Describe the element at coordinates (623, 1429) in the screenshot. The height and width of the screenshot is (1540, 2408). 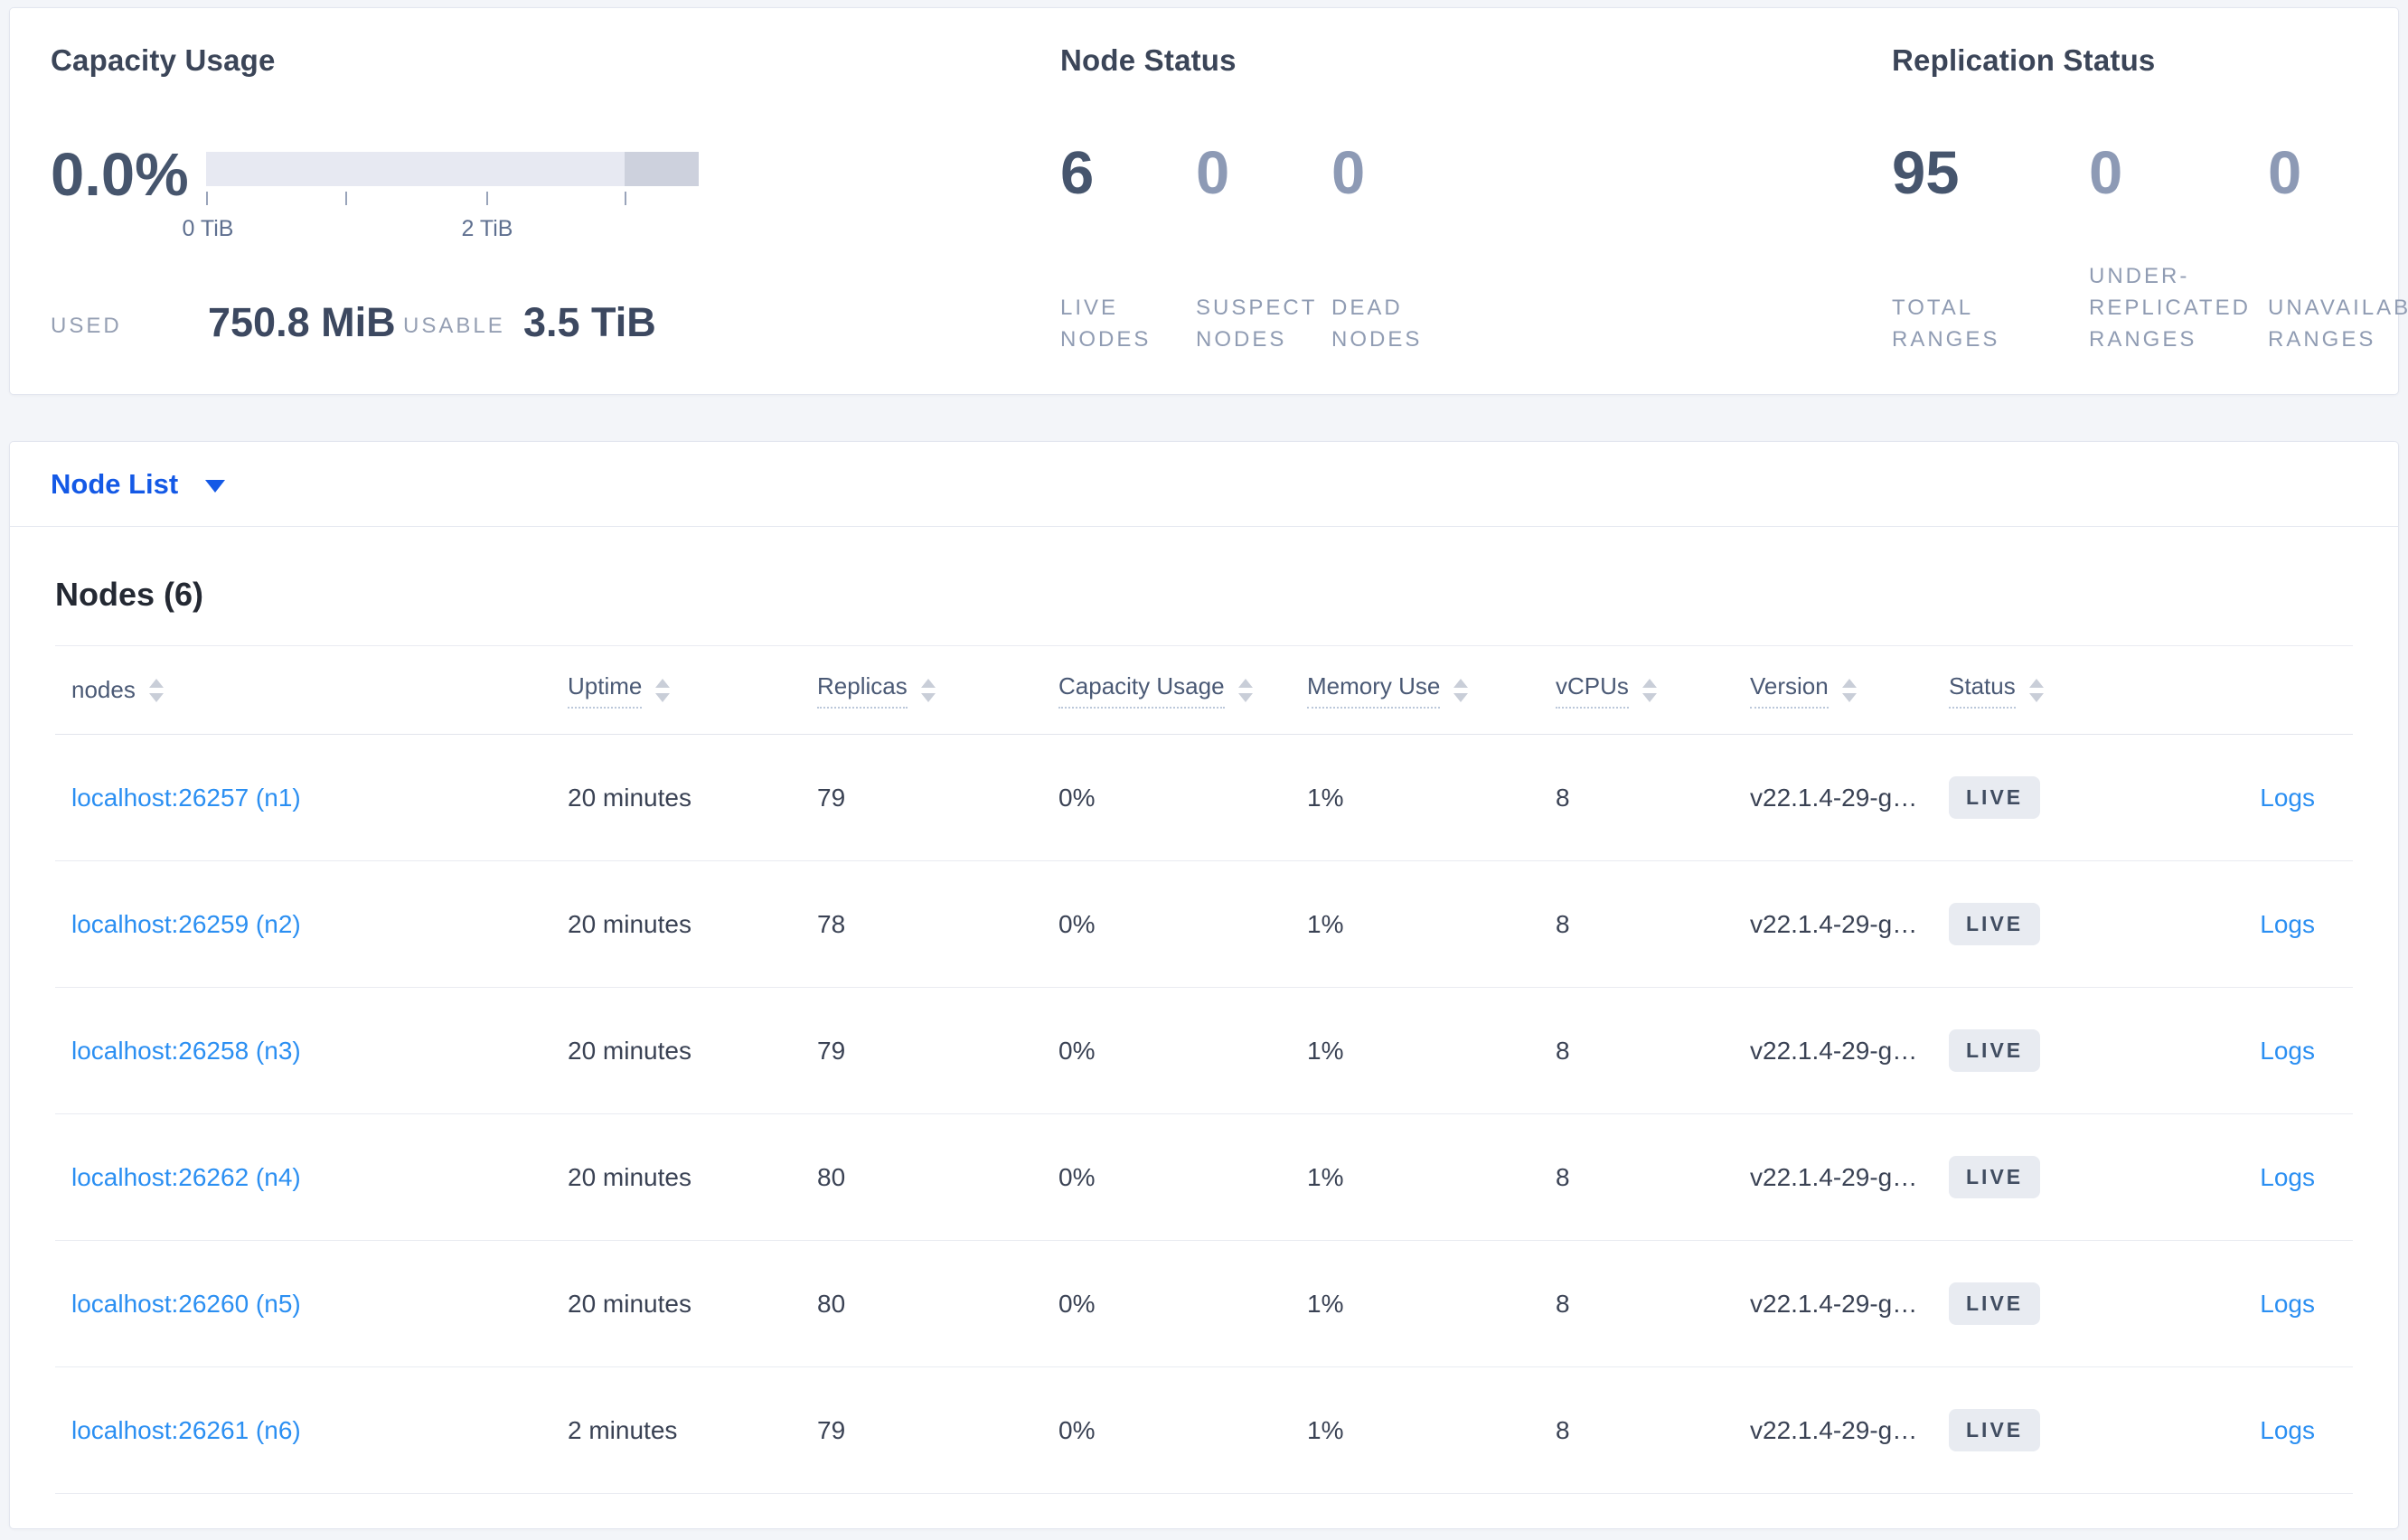
I see `uptime-cell: 2 minutes` at that location.